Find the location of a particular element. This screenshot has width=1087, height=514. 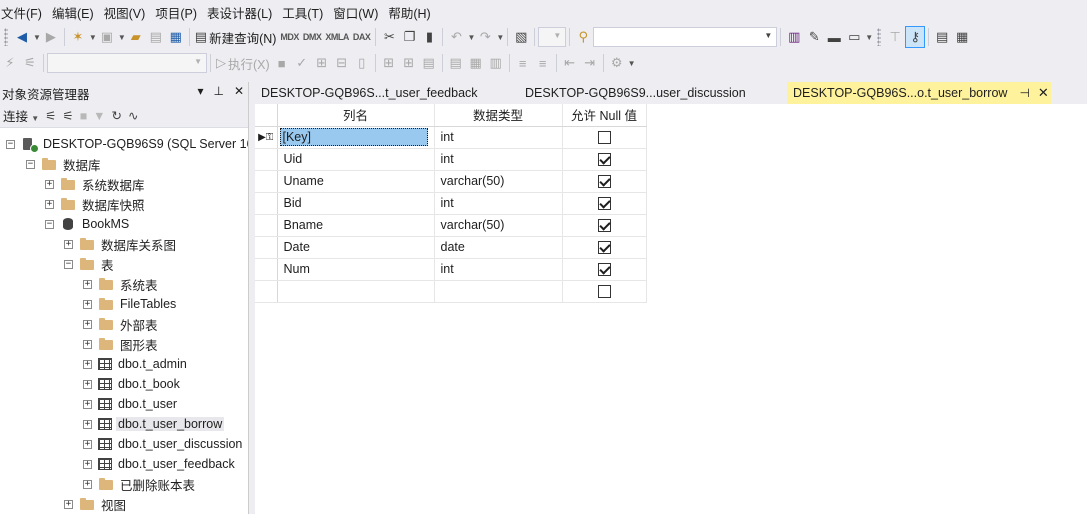

paste-icon: ▮ is located at coordinates (429, 37).